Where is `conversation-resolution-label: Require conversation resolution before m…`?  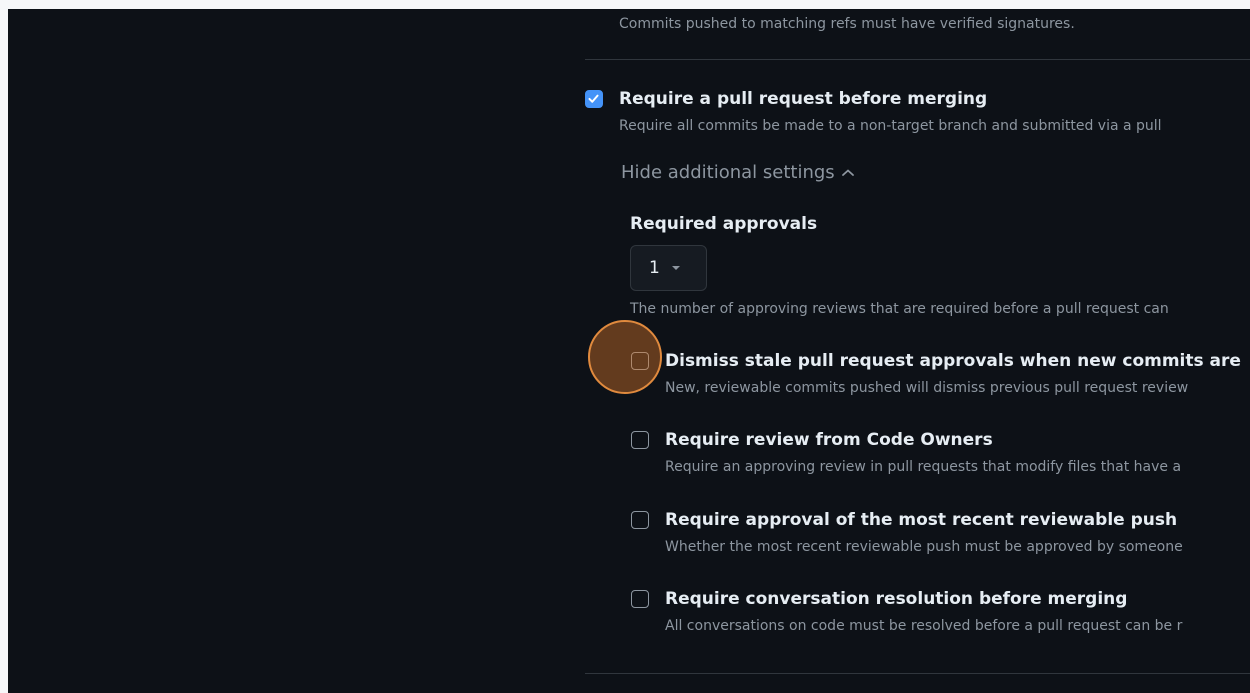
conversation-resolution-label: Require conversation resolution before m… is located at coordinates (896, 599).